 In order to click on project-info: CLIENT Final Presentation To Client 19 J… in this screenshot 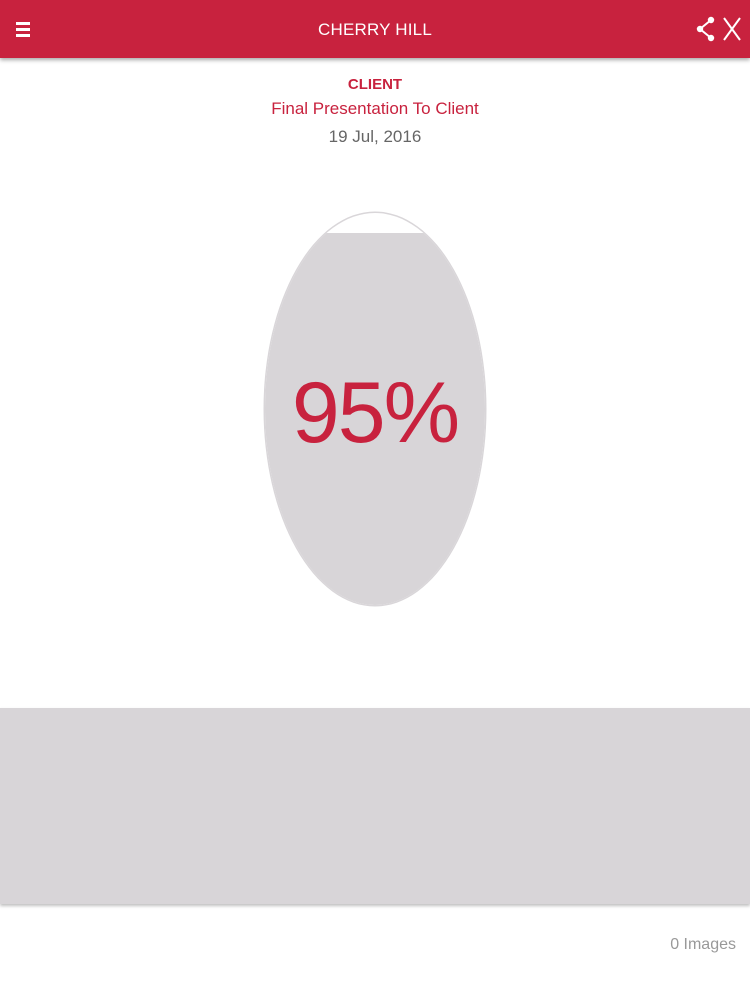, I will do `click(375, 113)`.